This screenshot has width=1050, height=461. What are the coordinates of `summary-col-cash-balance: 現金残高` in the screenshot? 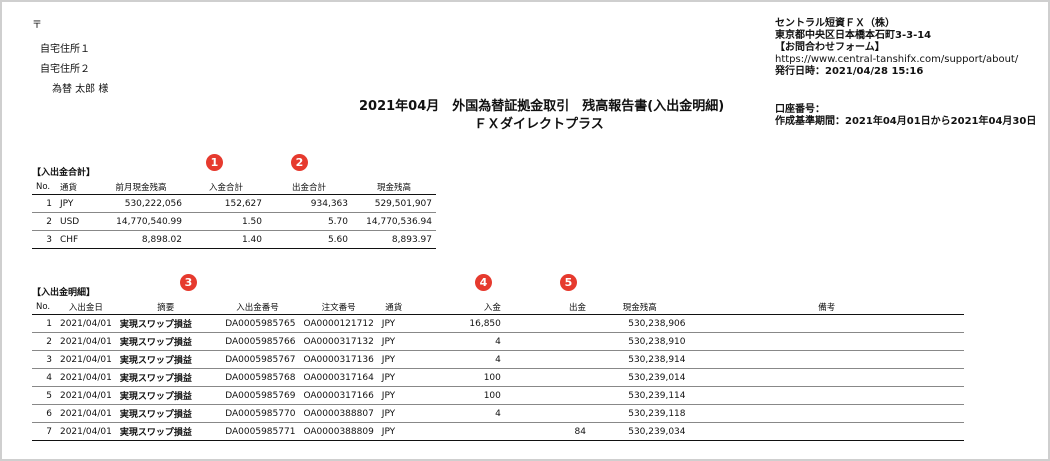 It's located at (393, 188).